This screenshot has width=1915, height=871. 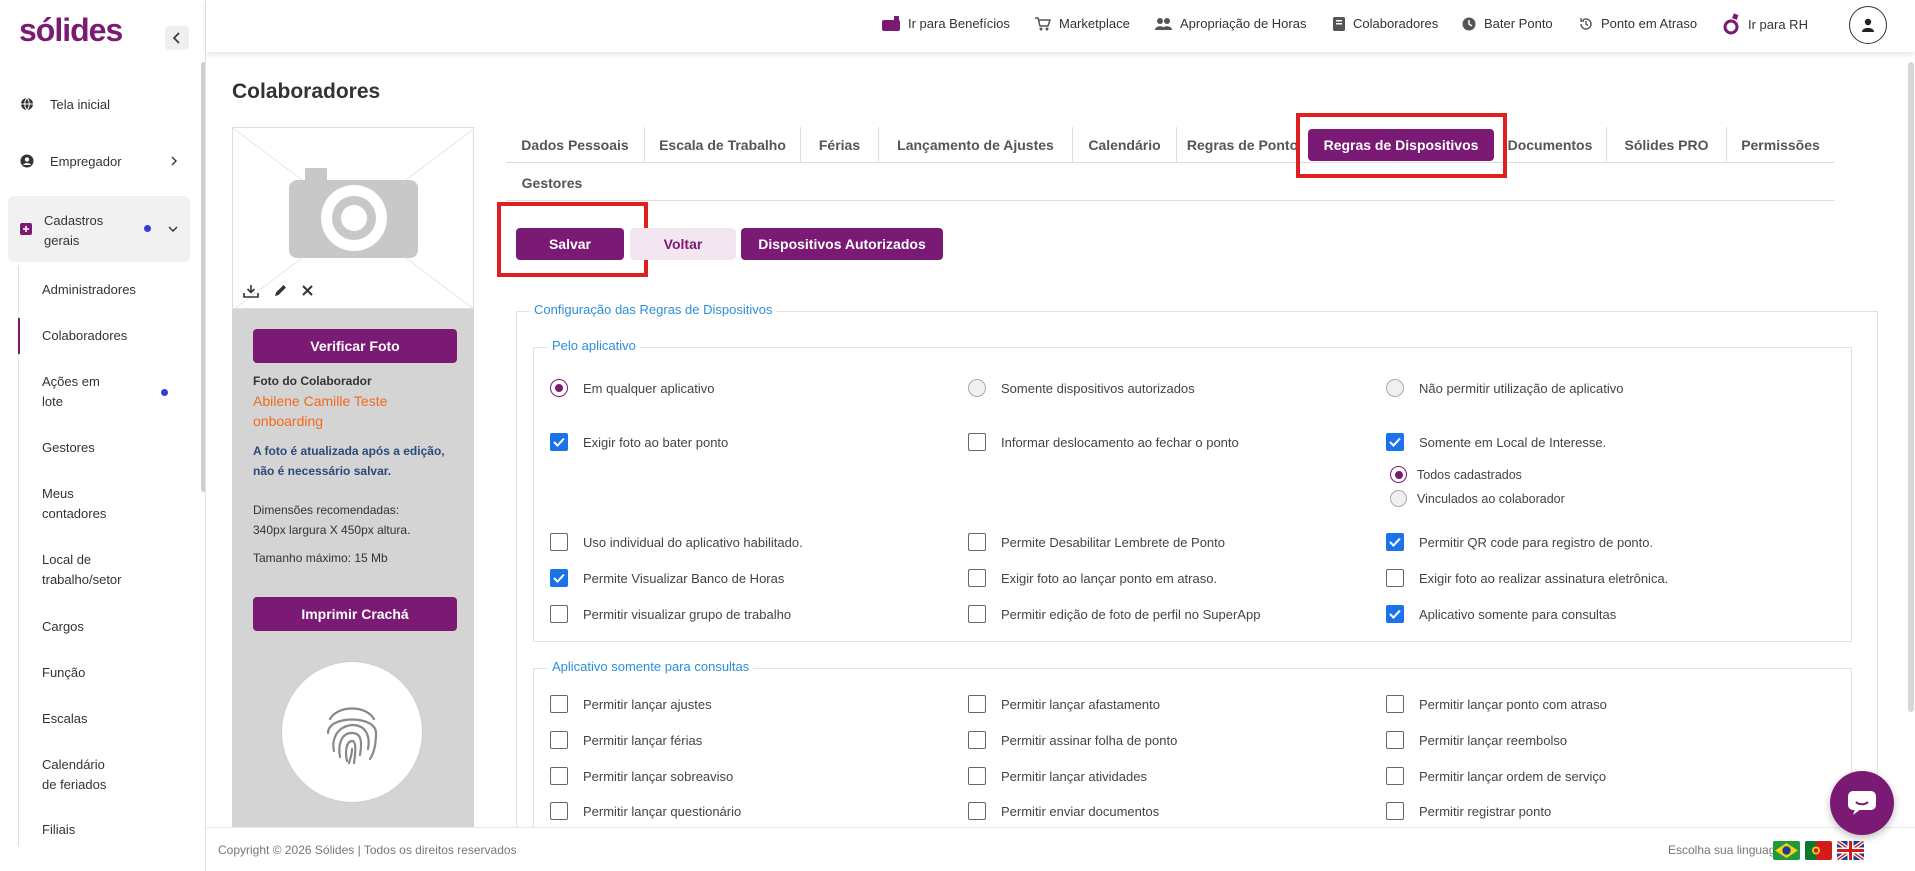 I want to click on sidebar-item-employer: Empregador, so click(x=99, y=161).